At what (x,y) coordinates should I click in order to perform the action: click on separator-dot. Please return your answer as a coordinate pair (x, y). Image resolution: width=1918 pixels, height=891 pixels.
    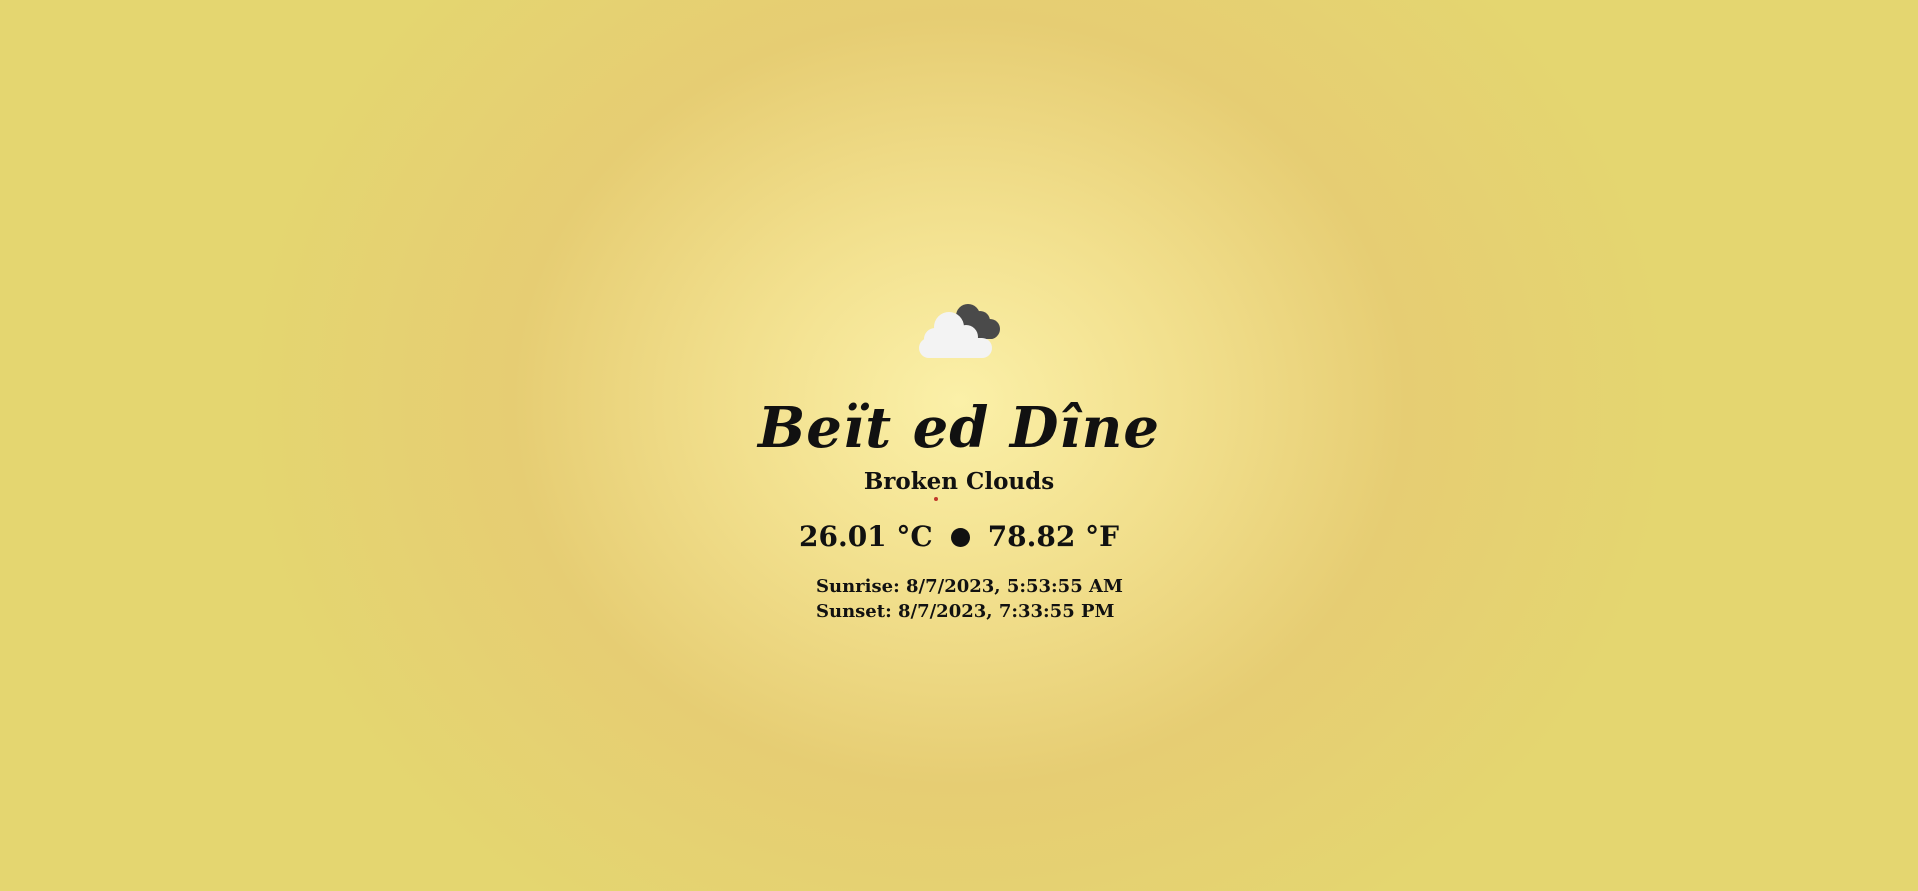
    Looking at the image, I should click on (960, 537).